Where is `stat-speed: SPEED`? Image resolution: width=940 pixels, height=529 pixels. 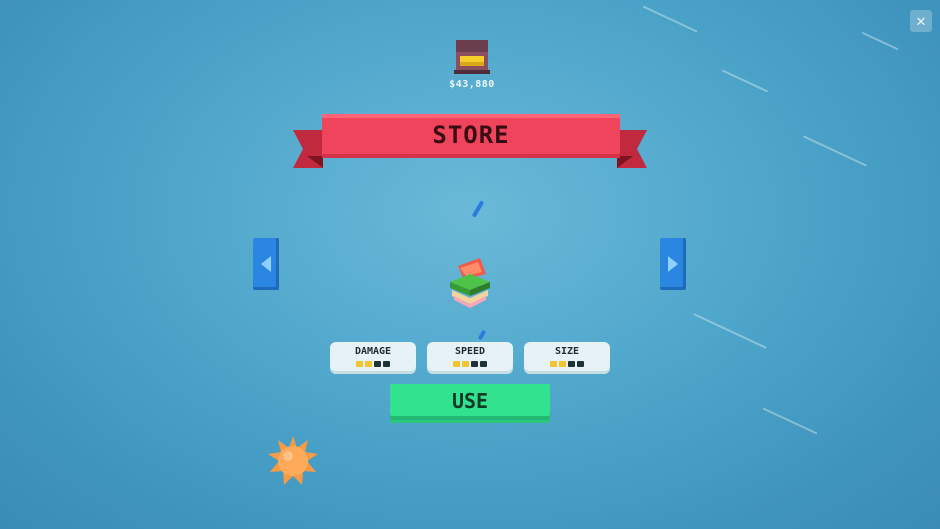
stat-speed: SPEED is located at coordinates (470, 358).